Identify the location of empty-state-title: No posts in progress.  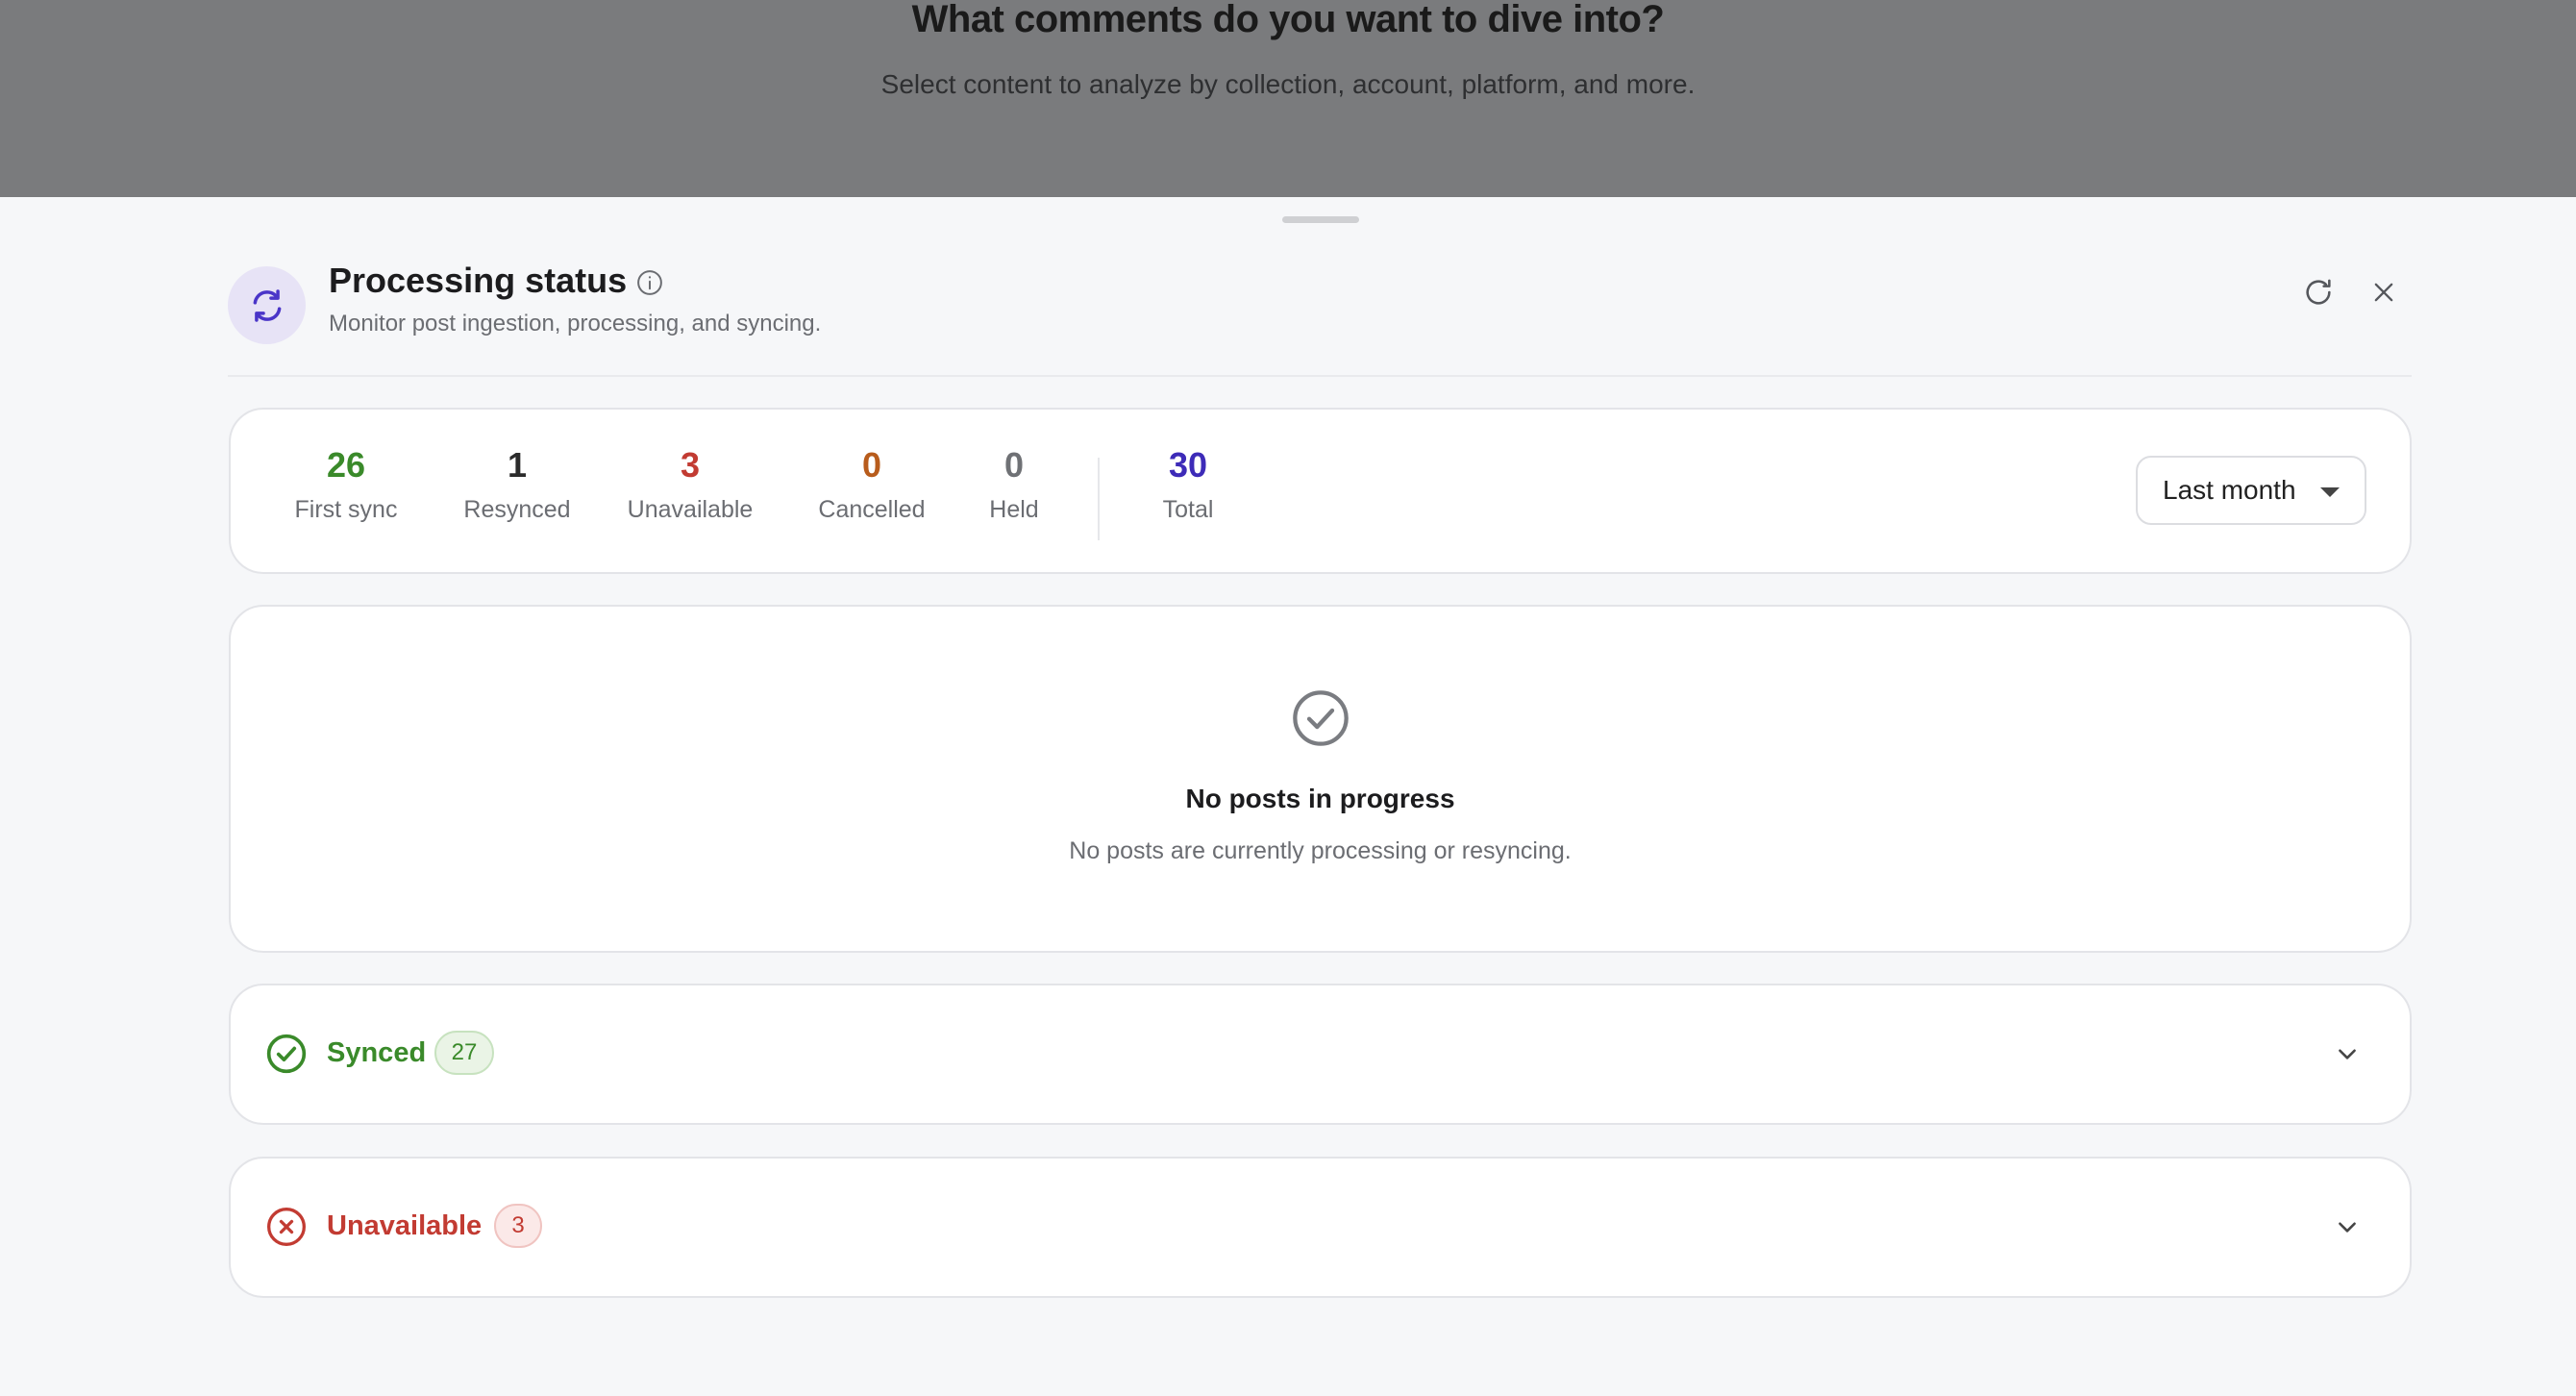
(1320, 798).